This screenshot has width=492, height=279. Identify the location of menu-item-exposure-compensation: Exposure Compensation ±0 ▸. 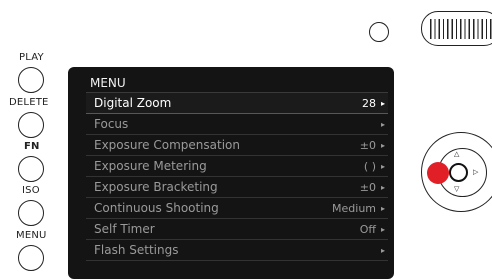
(237, 145).